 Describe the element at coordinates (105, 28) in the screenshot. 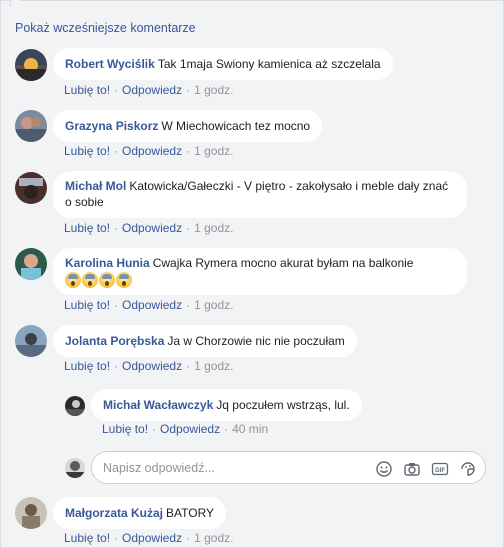

I see `show-earlier-comments-link: Pokaż wcześniejsze komentarze` at that location.